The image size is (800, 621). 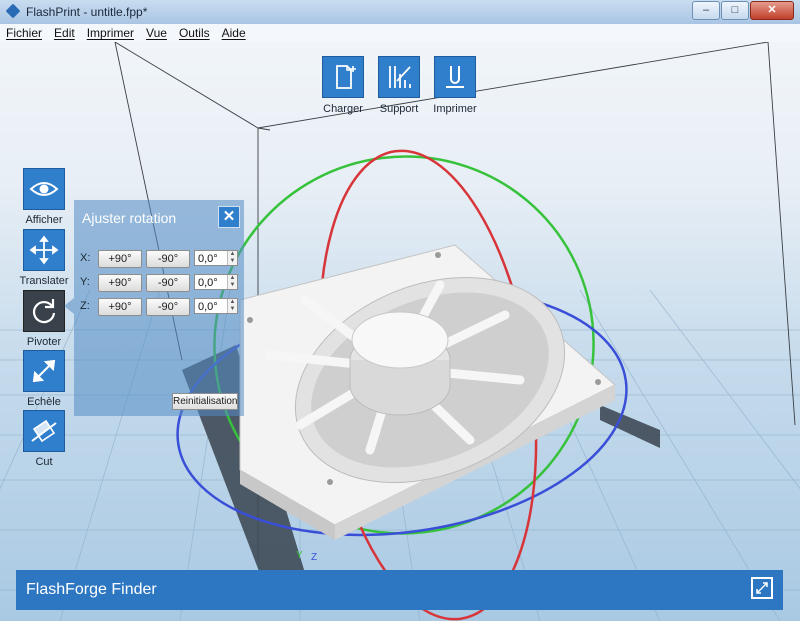 What do you see at coordinates (455, 109) in the screenshot?
I see `print-label: Imprimer` at bounding box center [455, 109].